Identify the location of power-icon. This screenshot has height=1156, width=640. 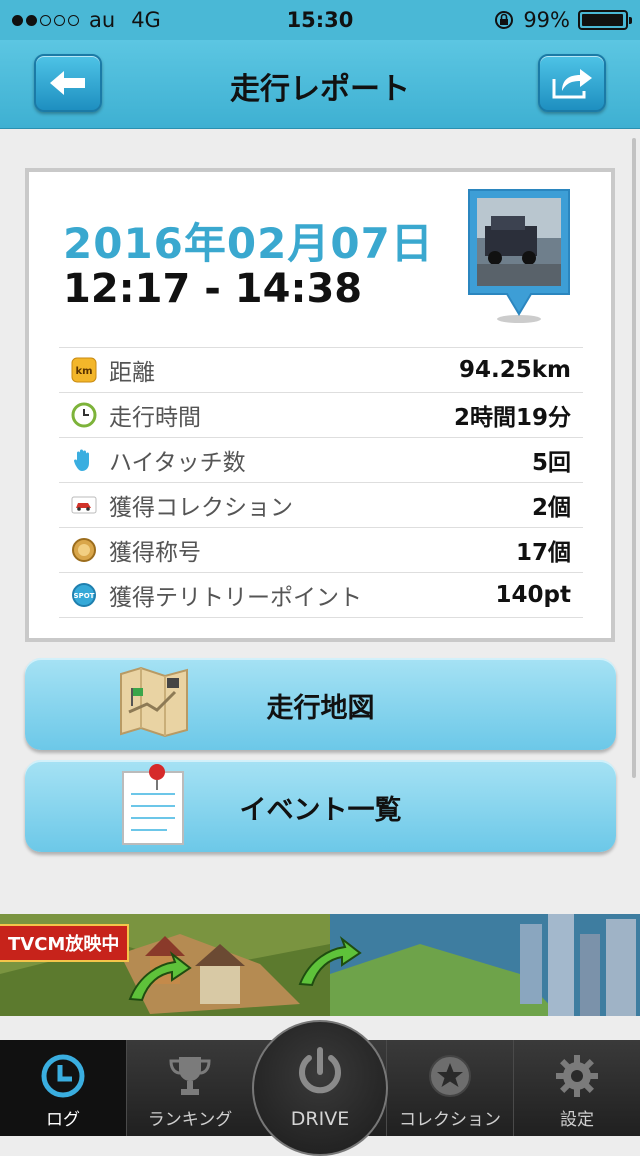
(320, 1070).